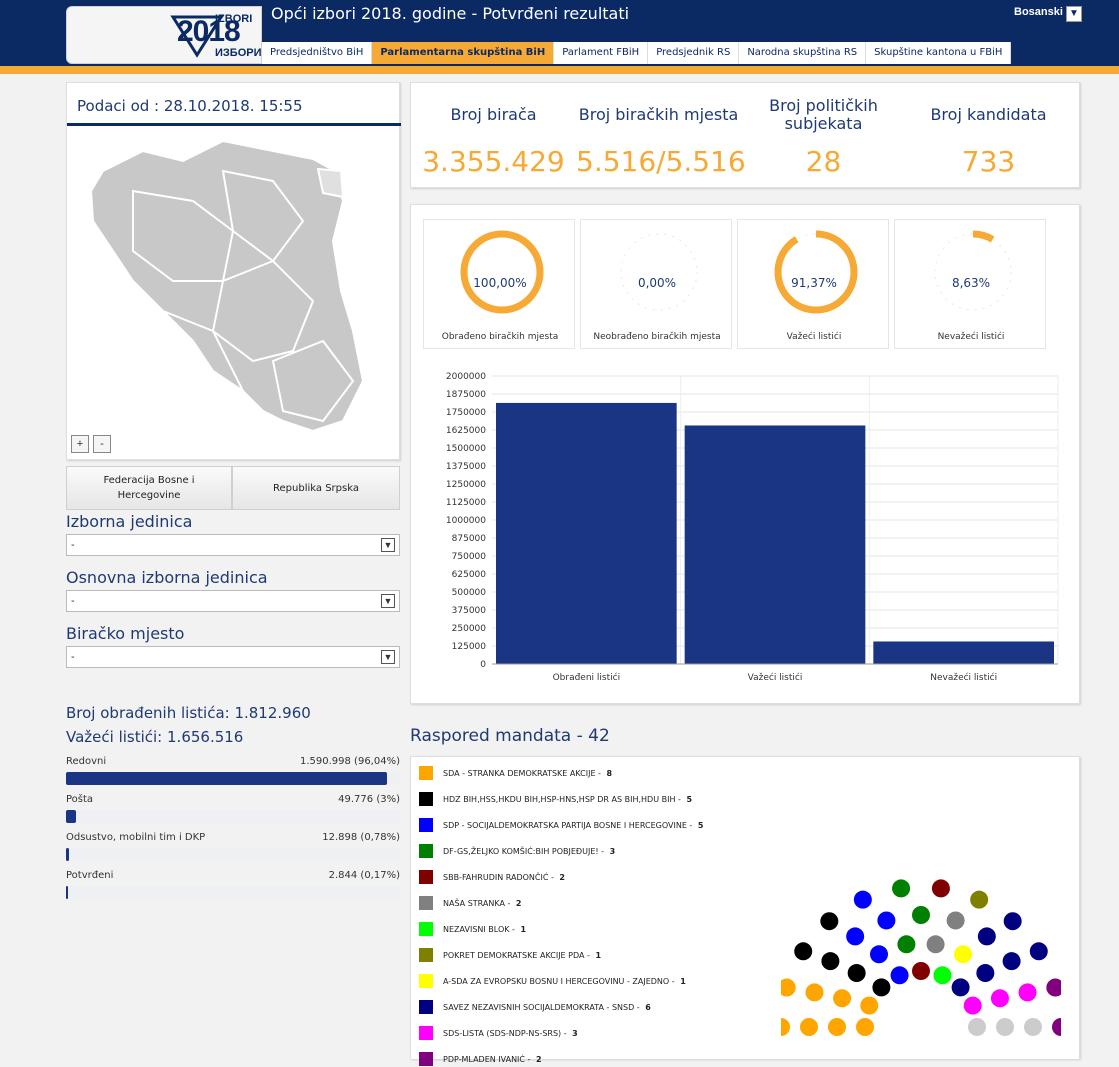 The height and width of the screenshot is (1067, 1119). I want to click on zoom-out-button: -, so click(102, 444).